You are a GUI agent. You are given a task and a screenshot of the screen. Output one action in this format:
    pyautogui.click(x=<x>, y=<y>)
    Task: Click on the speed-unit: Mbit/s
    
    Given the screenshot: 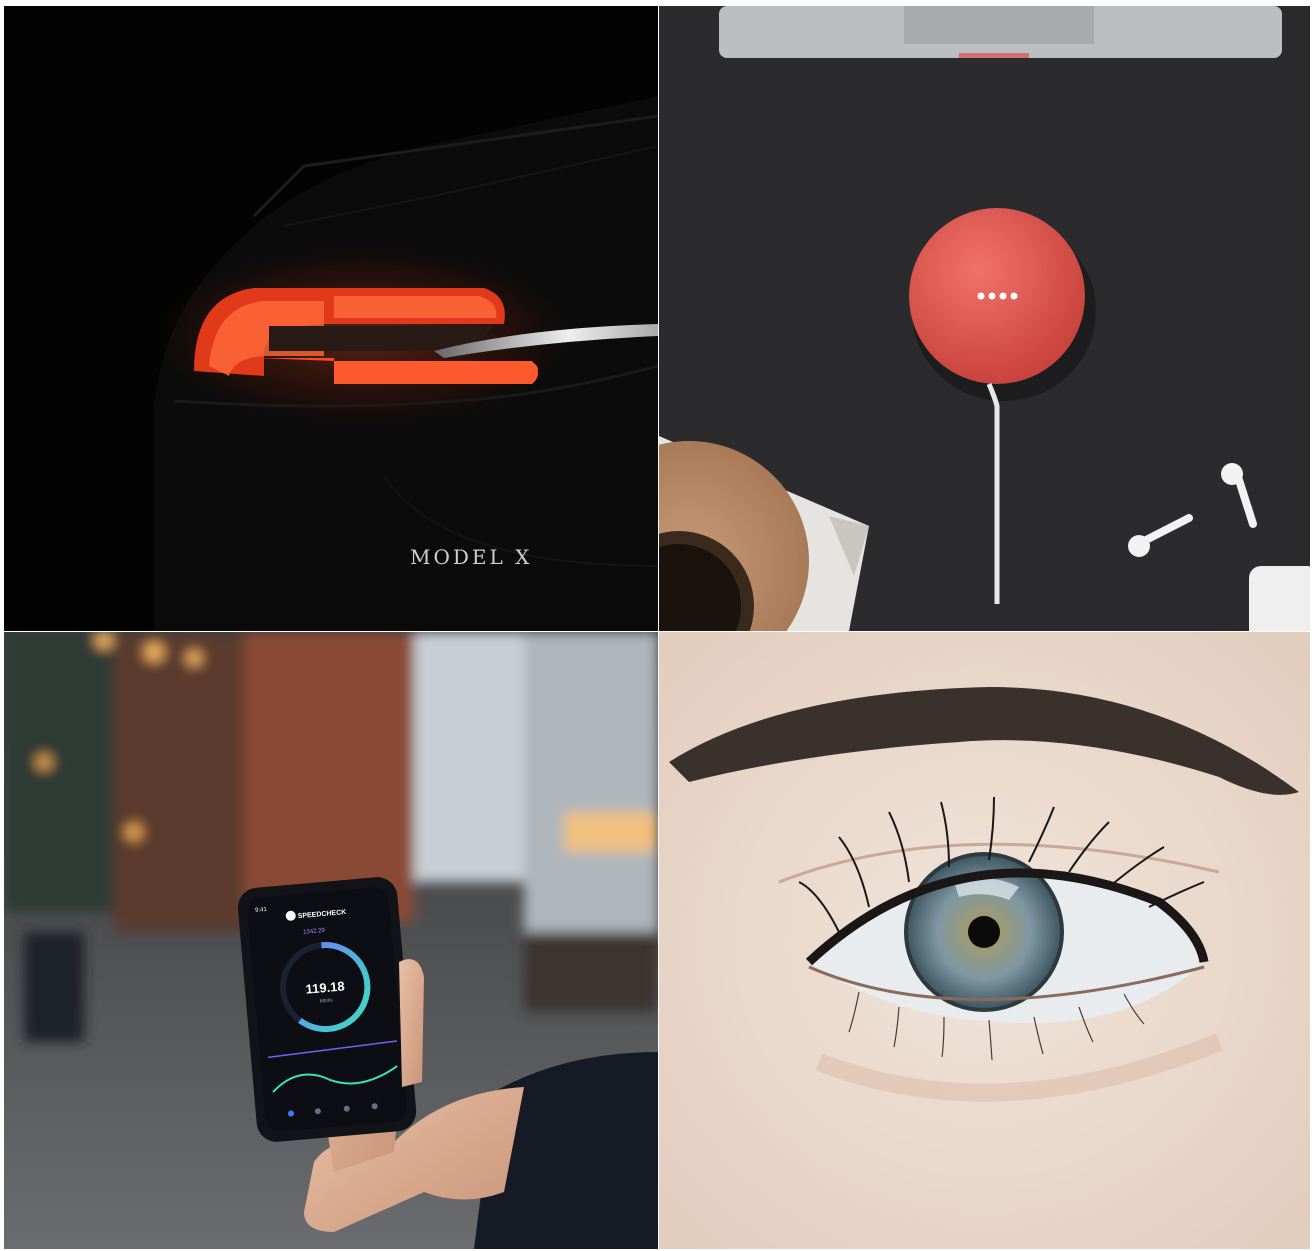 What is the action you would take?
    pyautogui.click(x=326, y=1000)
    